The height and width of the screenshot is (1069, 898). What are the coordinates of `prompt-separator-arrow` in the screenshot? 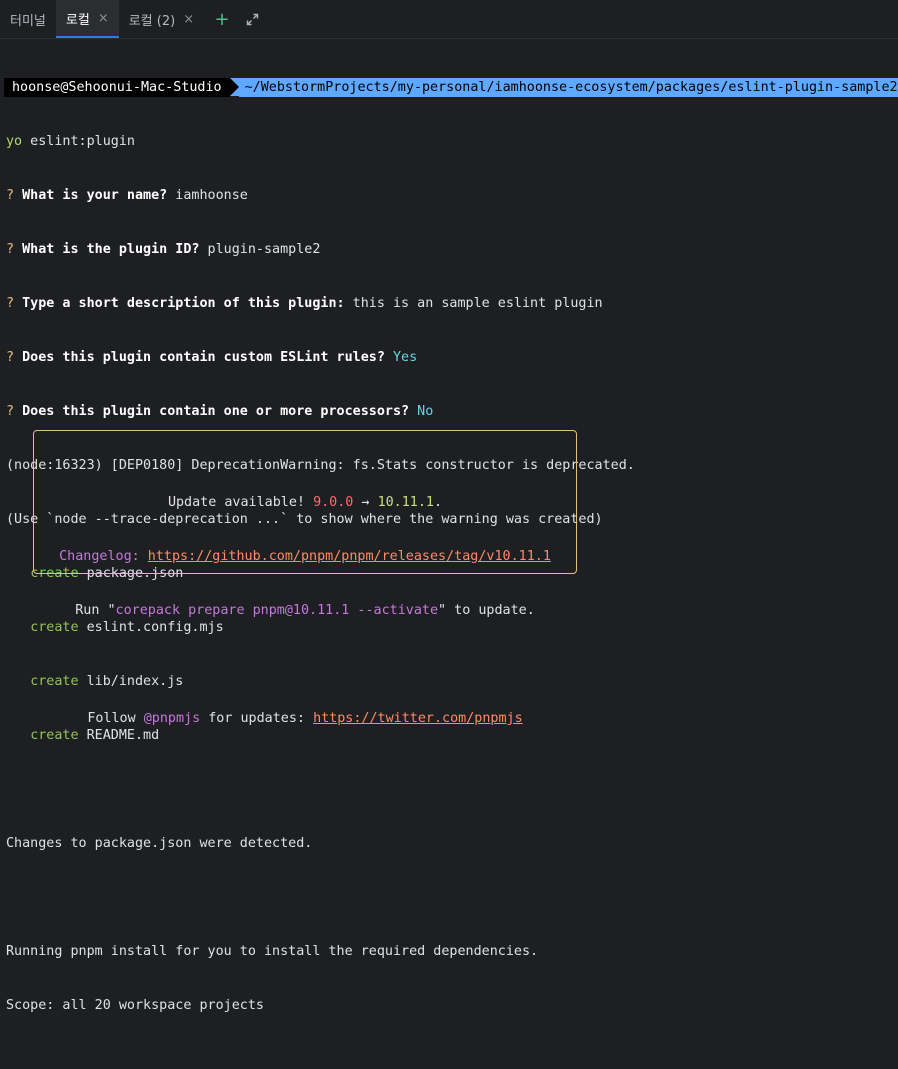 It's located at (234, 87).